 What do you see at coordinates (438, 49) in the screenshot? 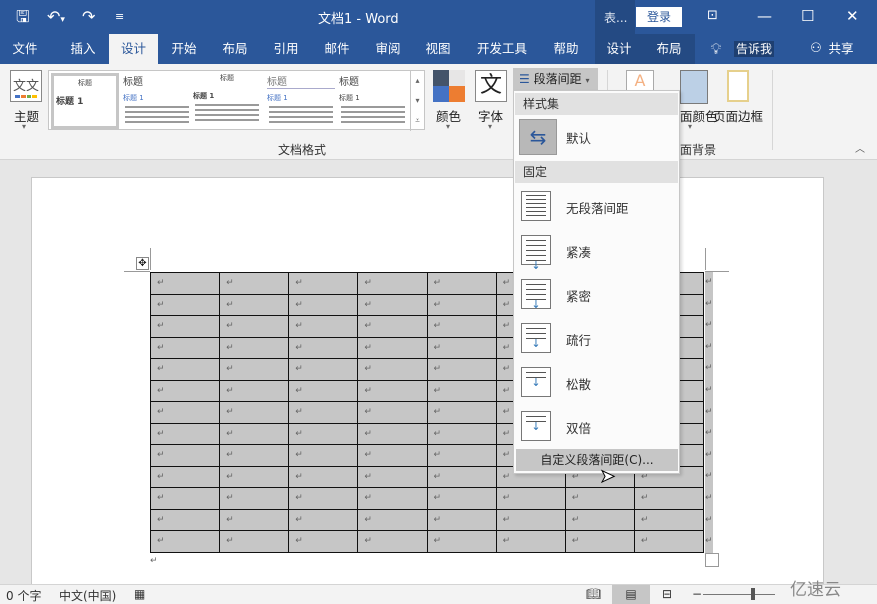
I see `tab-view: 视图` at bounding box center [438, 49].